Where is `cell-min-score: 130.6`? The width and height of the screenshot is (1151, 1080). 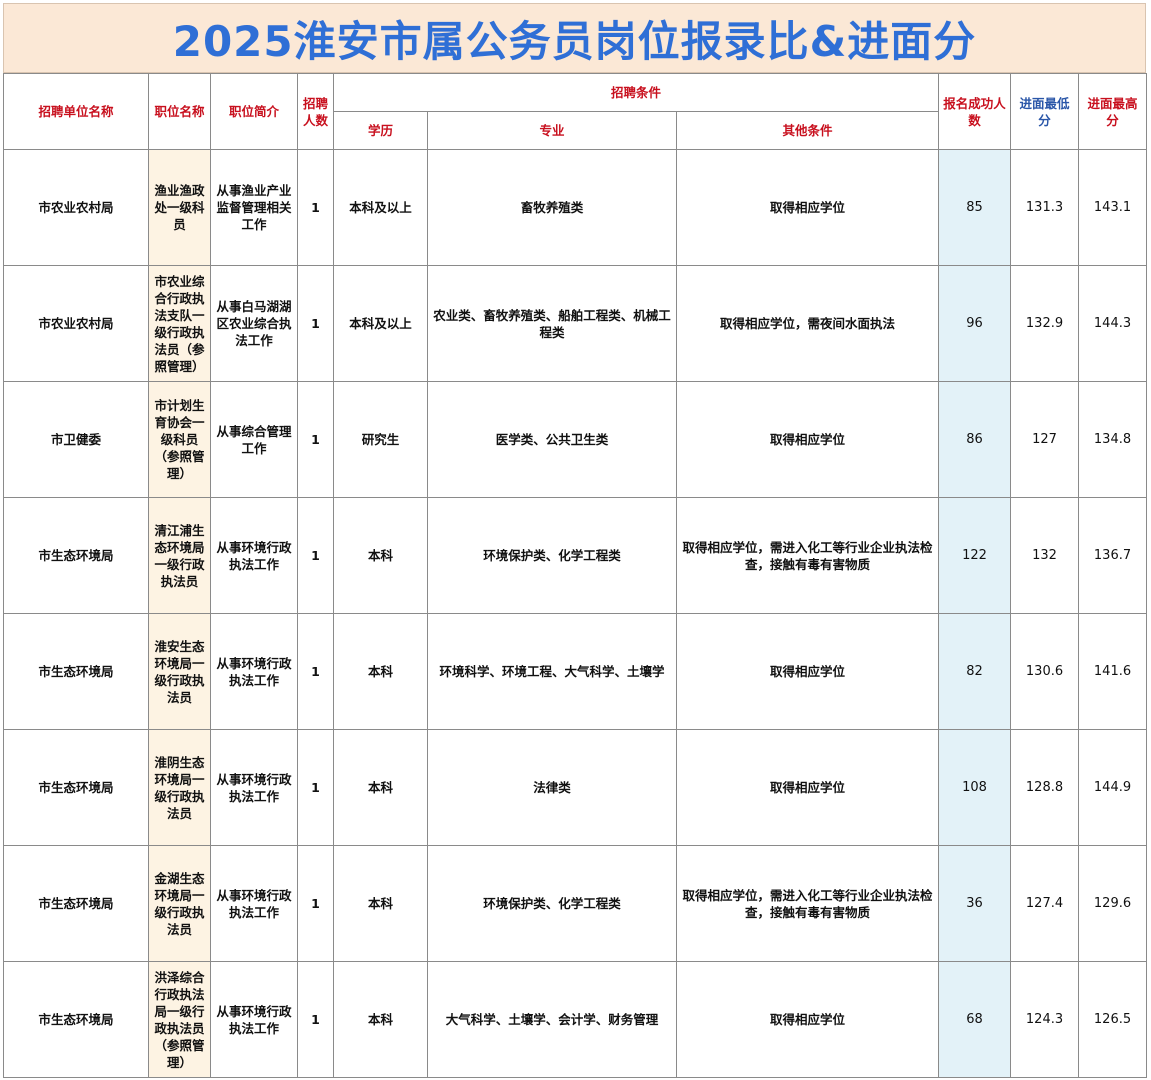 cell-min-score: 130.6 is located at coordinates (1045, 671).